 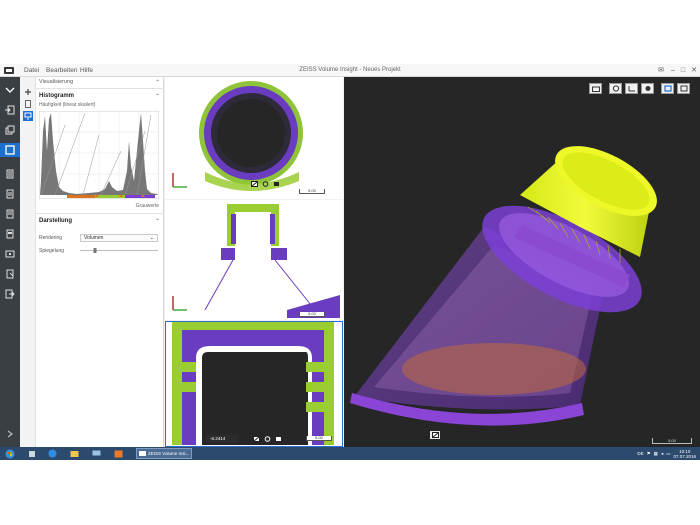 I want to click on histogram-collapse-icon: ⌃, so click(x=157, y=96).